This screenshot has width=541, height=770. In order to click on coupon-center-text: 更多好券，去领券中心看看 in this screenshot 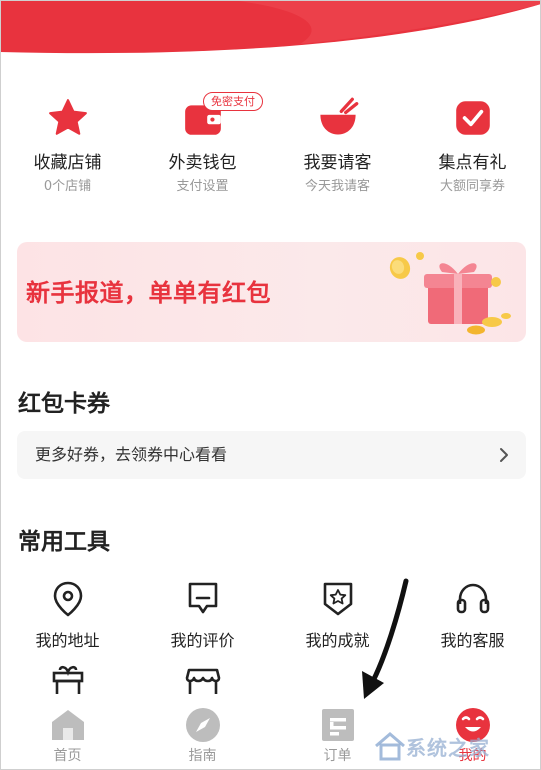, I will do `click(131, 454)`.